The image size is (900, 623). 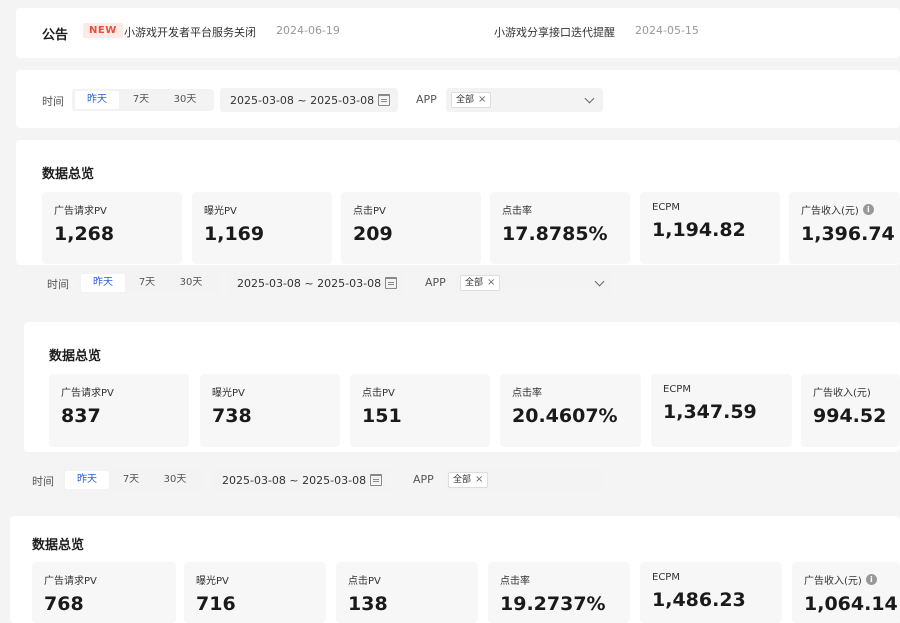 What do you see at coordinates (559, 592) in the screenshot?
I see `metric-ctr: 点击率 19.2737%` at bounding box center [559, 592].